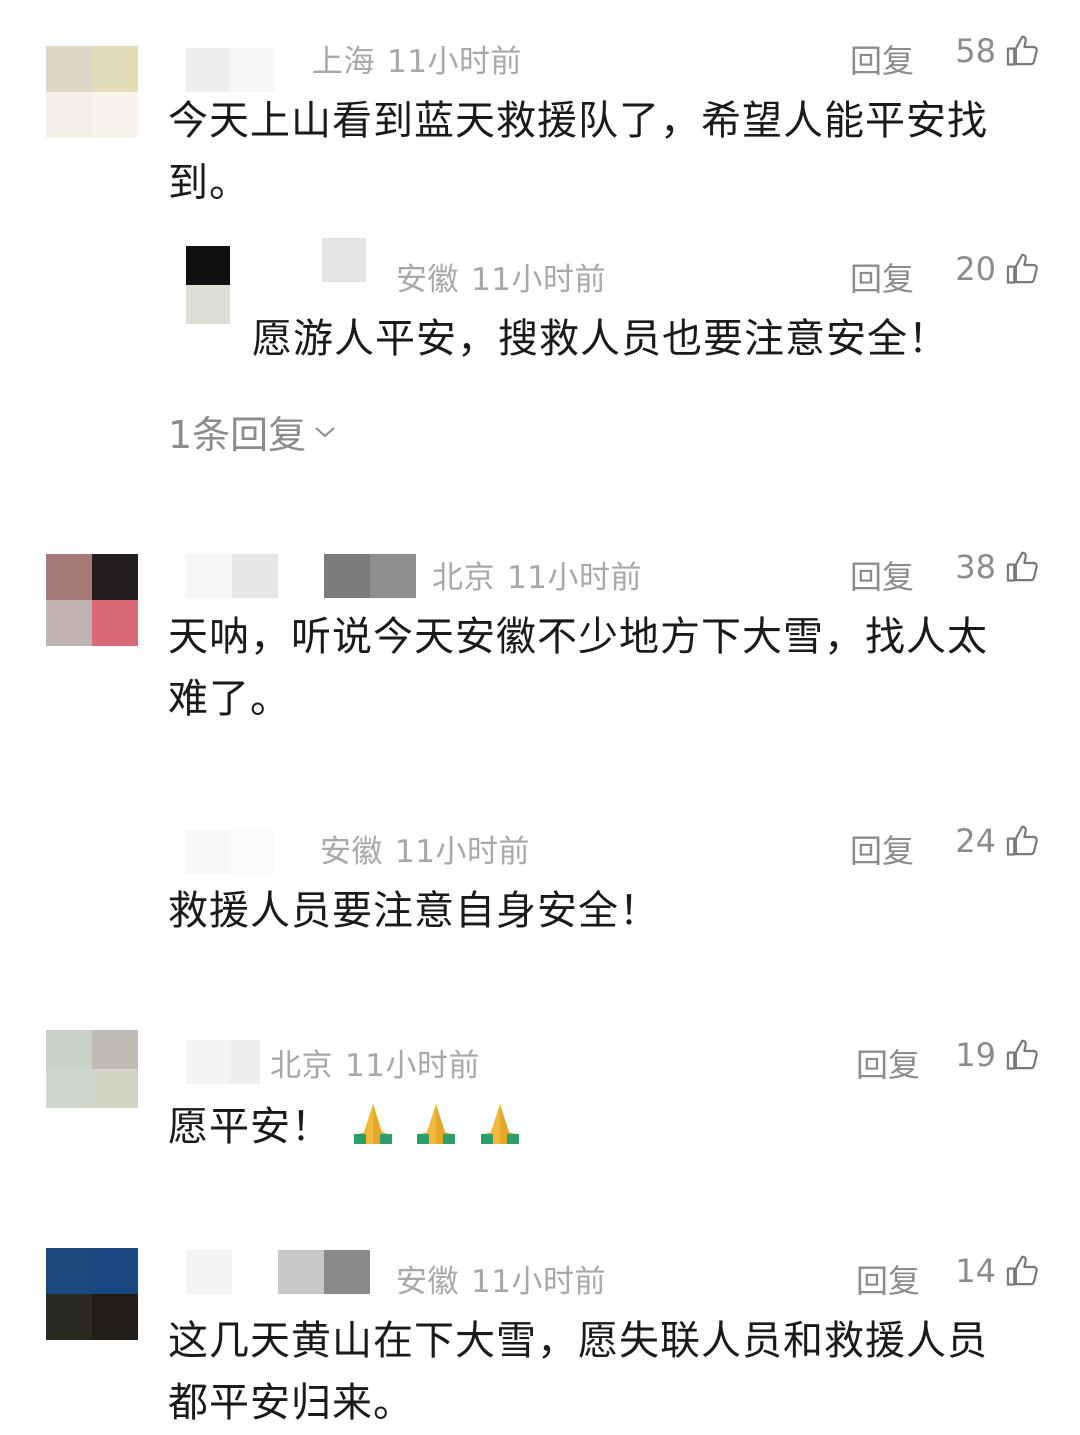 The width and height of the screenshot is (1080, 1435). I want to click on chevron-down-icon, so click(325, 431).